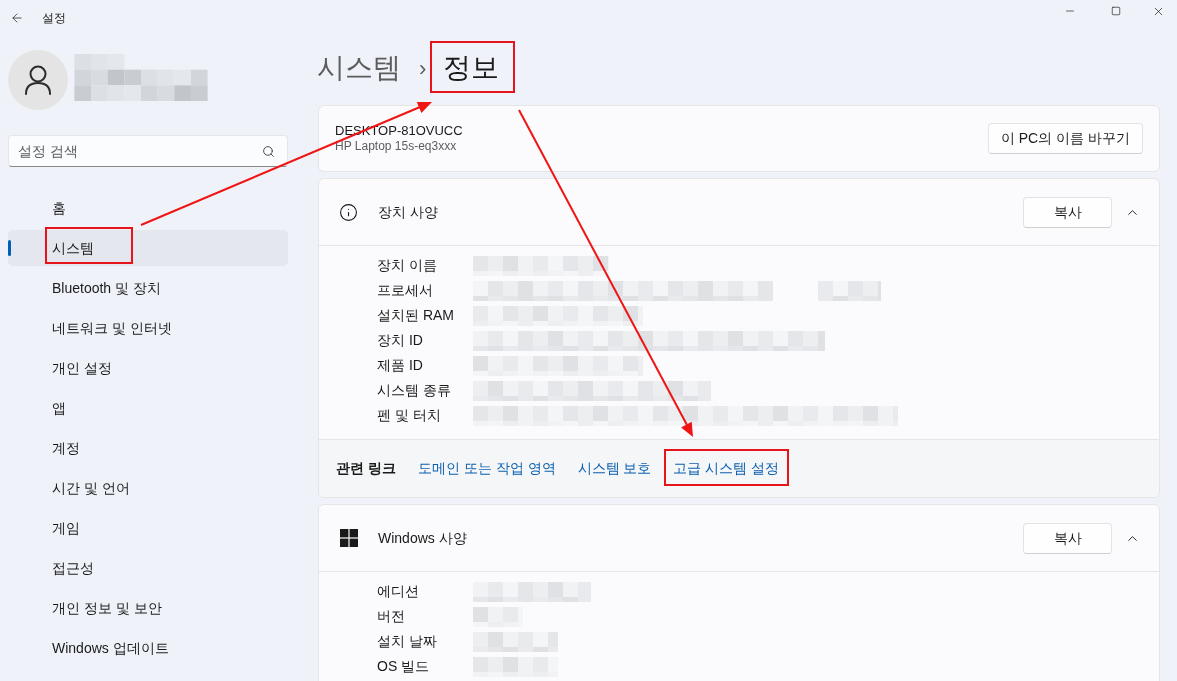 The image size is (1177, 681). Describe the element at coordinates (148, 568) in the screenshot. I see `nav-item: 접근성` at that location.